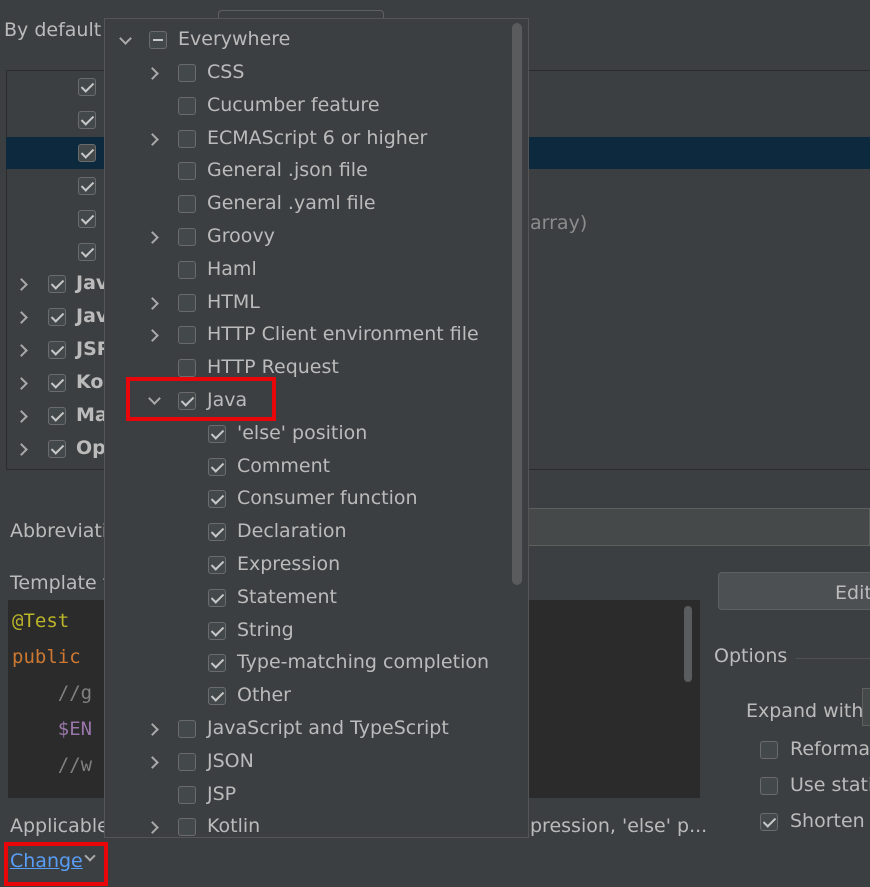 This screenshot has width=870, height=887. Describe the element at coordinates (291, 203) in the screenshot. I see `context-label-general-yaml-file: General .yaml file` at that location.